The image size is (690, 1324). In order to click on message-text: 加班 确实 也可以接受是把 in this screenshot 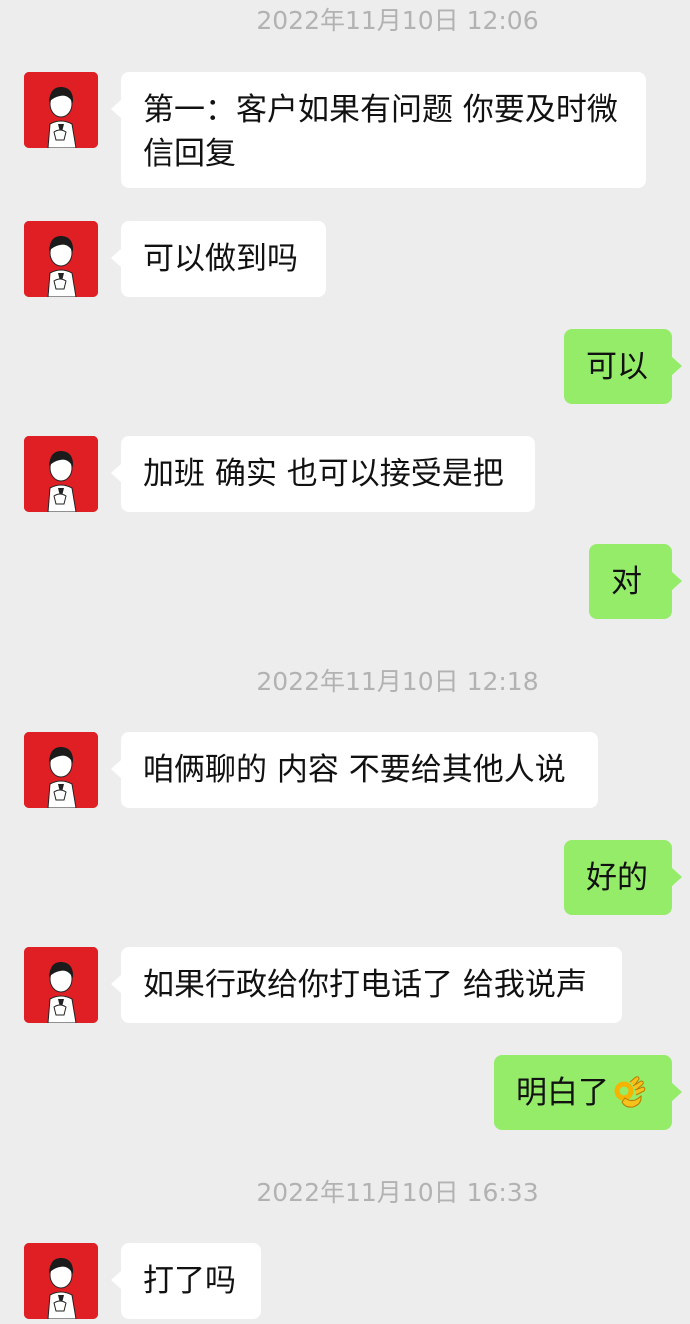, I will do `click(323, 474)`.